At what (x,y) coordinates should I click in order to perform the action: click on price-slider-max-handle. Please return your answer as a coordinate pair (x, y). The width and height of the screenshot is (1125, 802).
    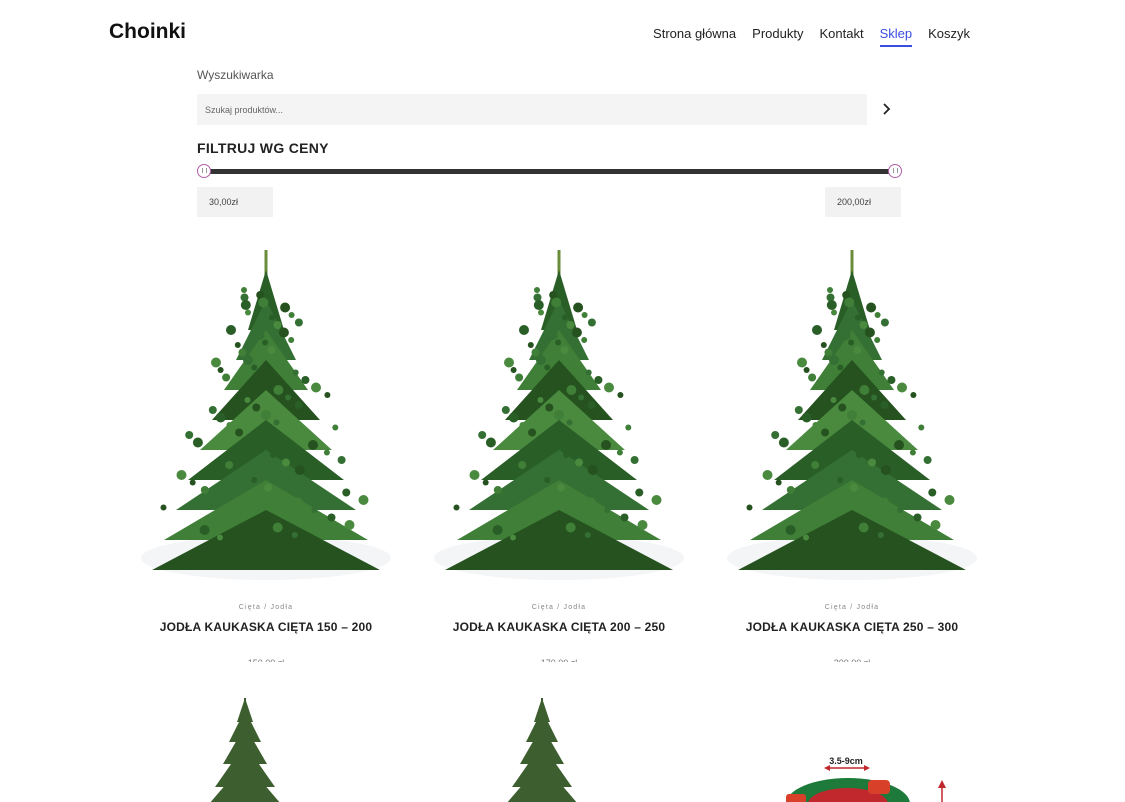
    Looking at the image, I should click on (895, 171).